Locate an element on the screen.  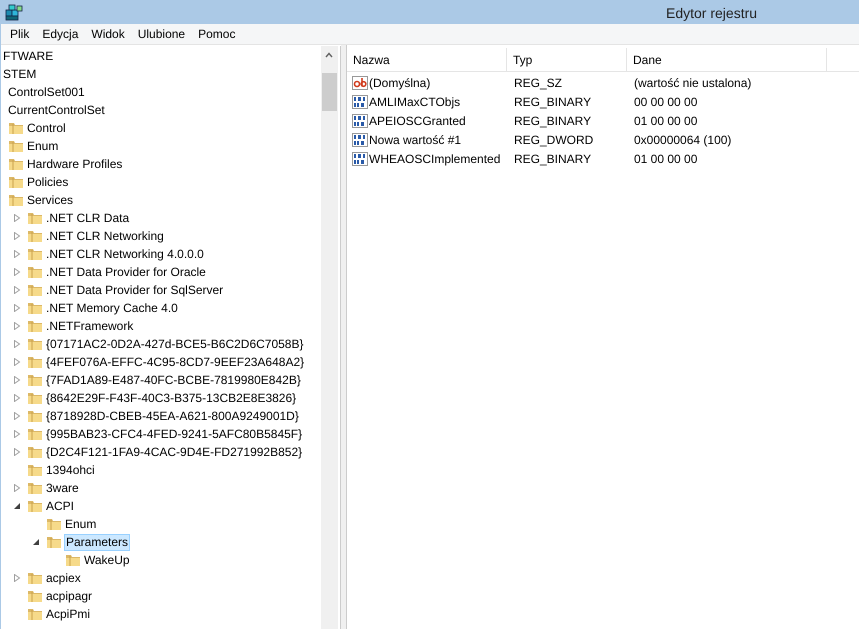
tree-item: .NET CLR Networking is located at coordinates (105, 236).